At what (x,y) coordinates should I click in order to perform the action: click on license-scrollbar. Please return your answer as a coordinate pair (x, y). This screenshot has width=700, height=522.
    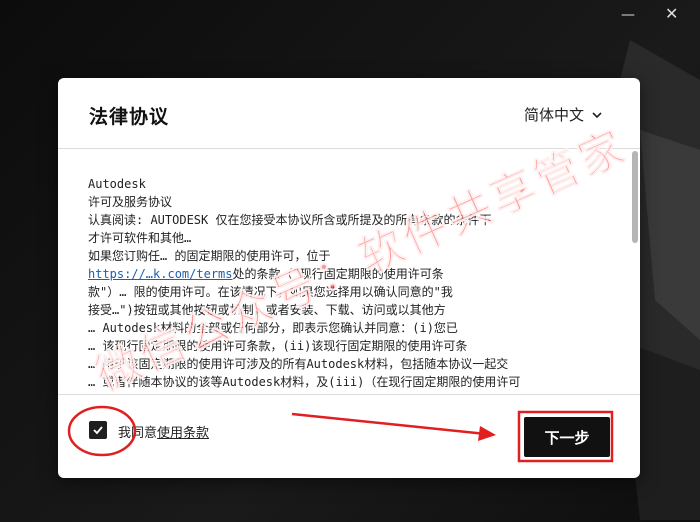
    Looking at the image, I should click on (635, 271).